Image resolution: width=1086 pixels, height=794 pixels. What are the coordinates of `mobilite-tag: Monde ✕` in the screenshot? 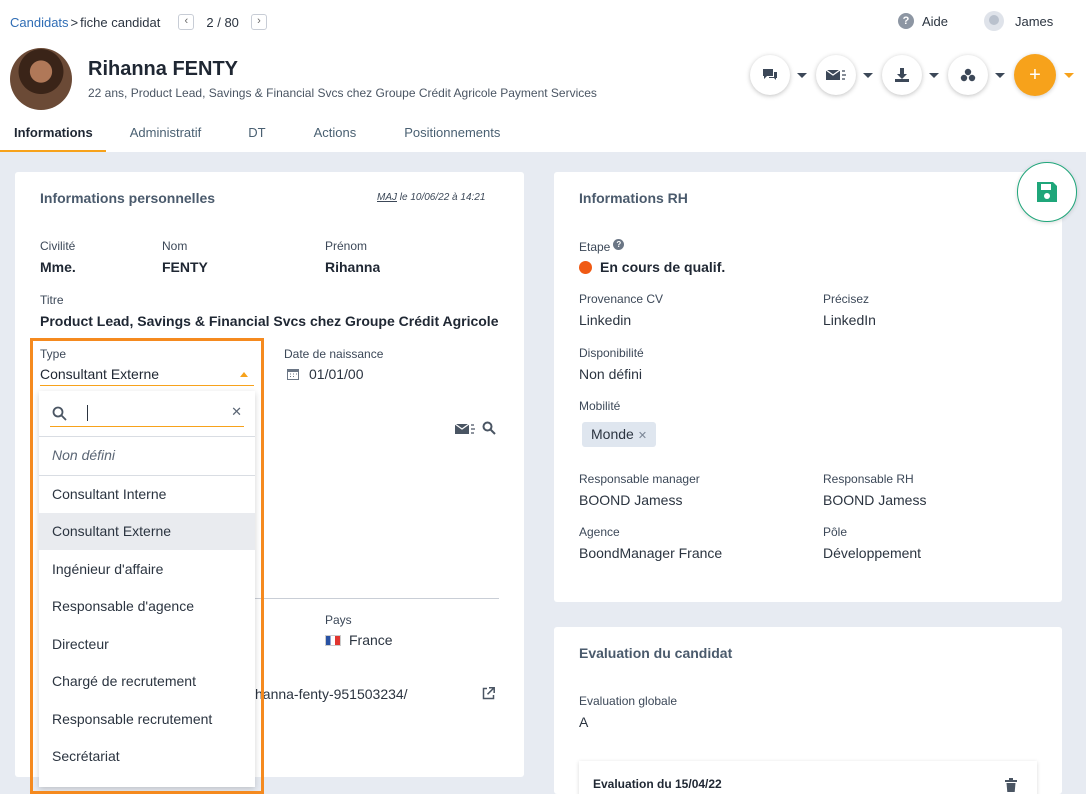 It's located at (619, 434).